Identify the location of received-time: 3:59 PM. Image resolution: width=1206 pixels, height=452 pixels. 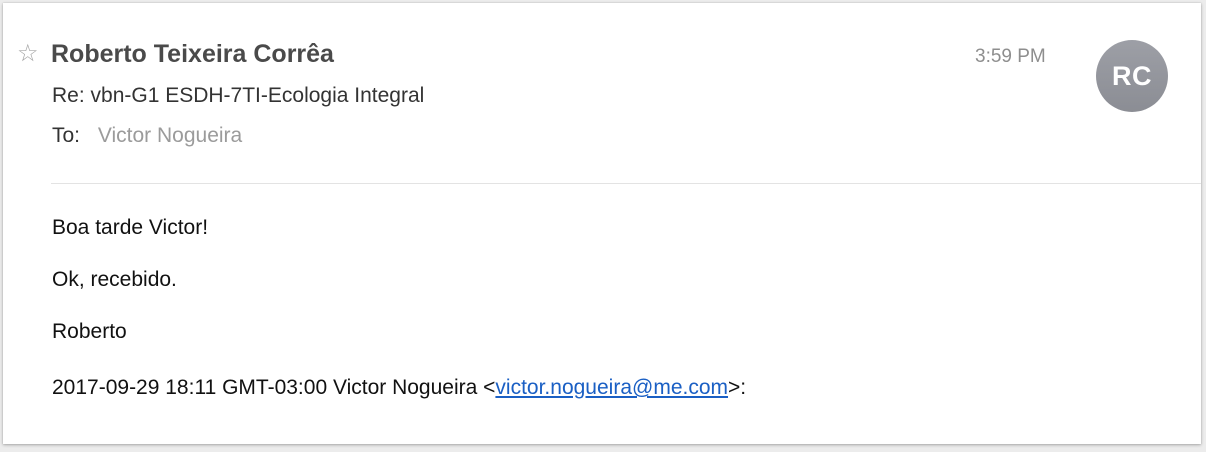
(1010, 56).